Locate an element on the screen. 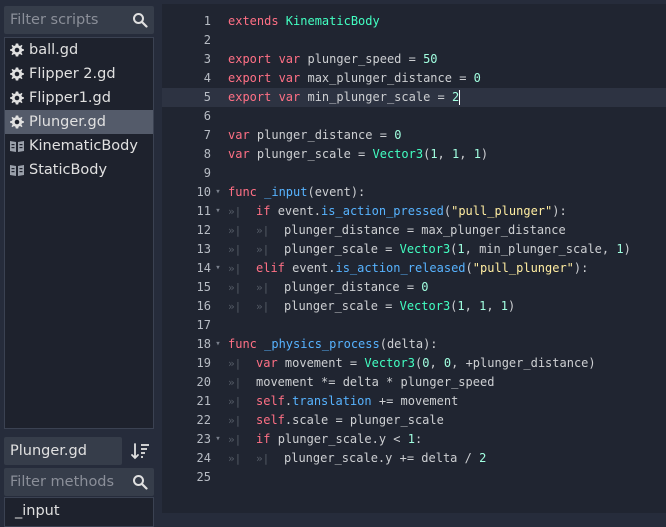  script-item-label: Plunger.gd is located at coordinates (67, 122).